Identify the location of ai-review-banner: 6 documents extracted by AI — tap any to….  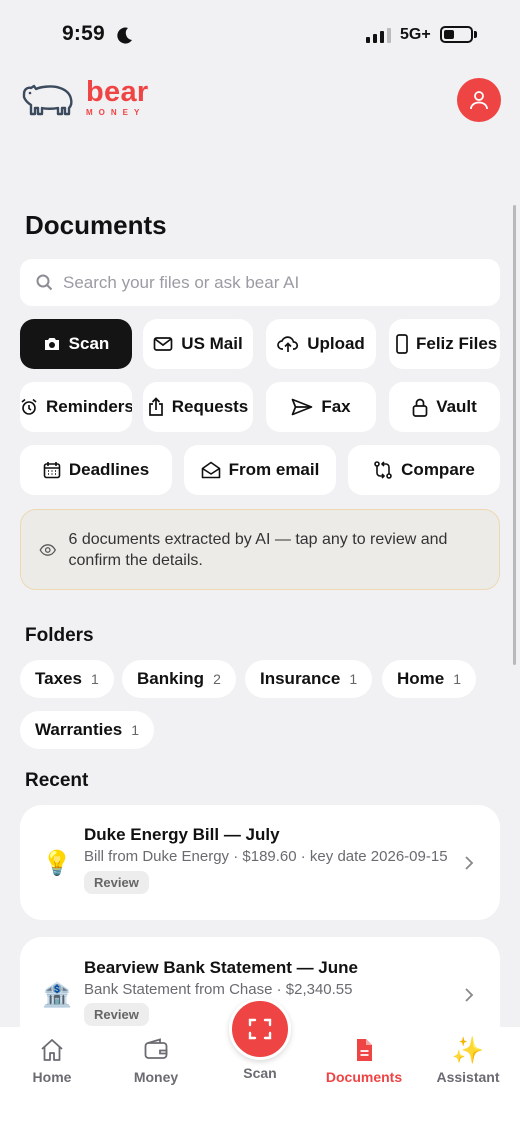
(260, 549).